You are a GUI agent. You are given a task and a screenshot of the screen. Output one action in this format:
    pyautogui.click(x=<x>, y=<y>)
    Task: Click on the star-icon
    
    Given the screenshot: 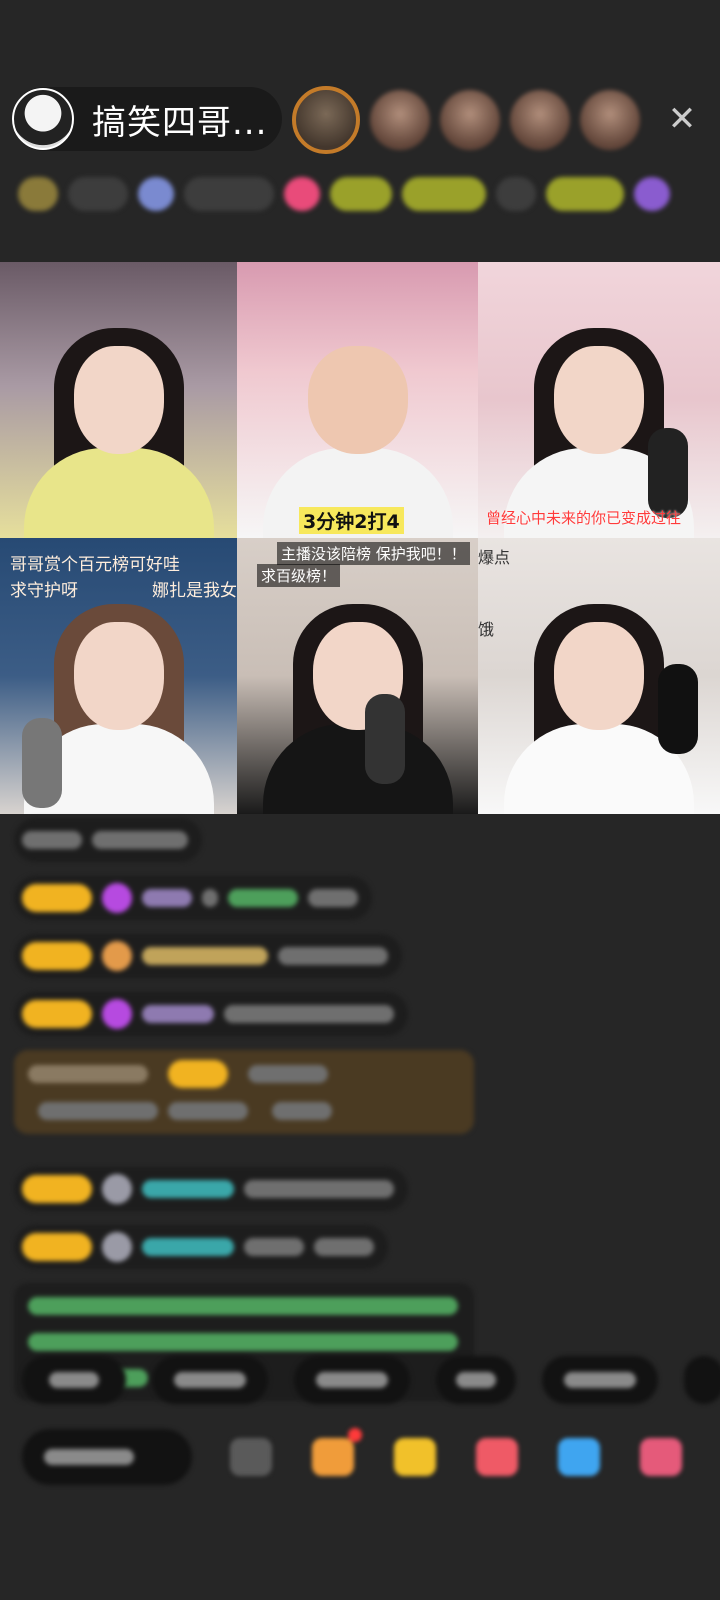 What is the action you would take?
    pyautogui.click(x=415, y=1457)
    